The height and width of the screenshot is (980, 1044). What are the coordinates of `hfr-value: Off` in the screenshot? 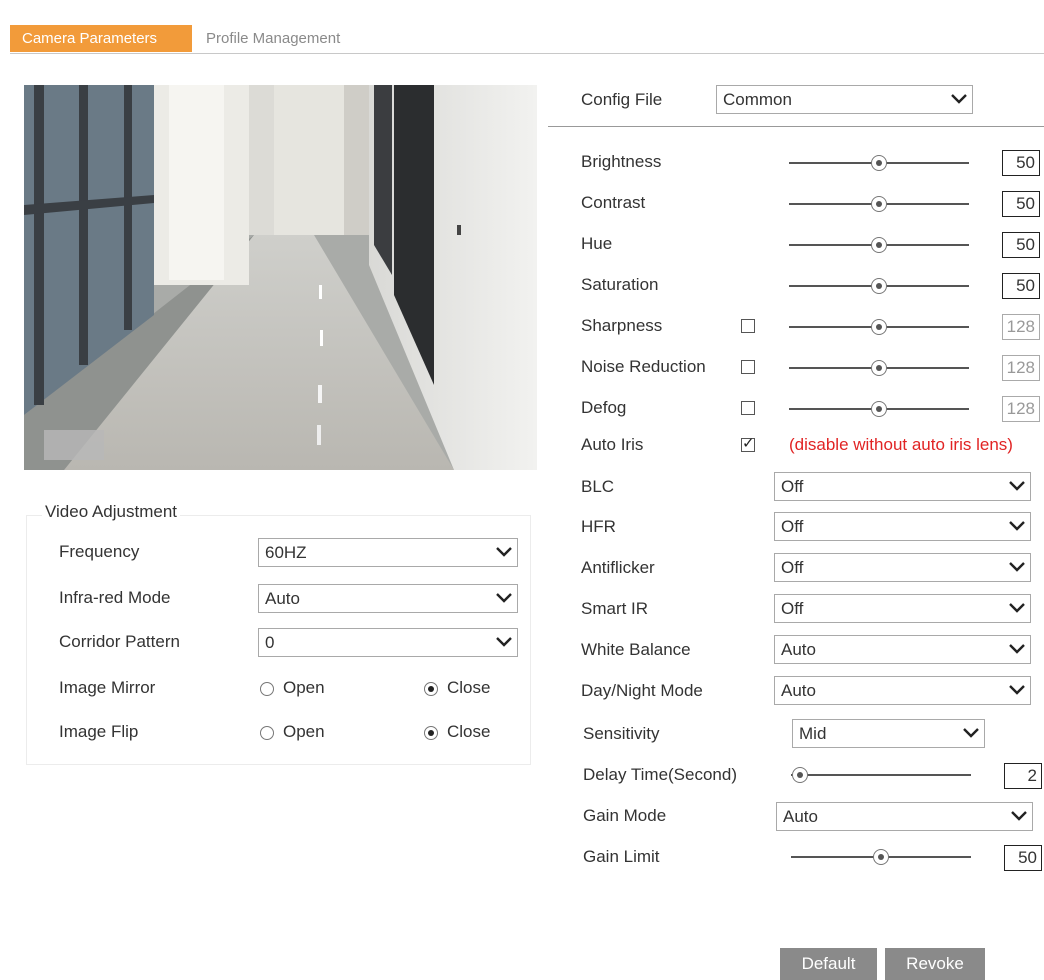 It's located at (792, 526).